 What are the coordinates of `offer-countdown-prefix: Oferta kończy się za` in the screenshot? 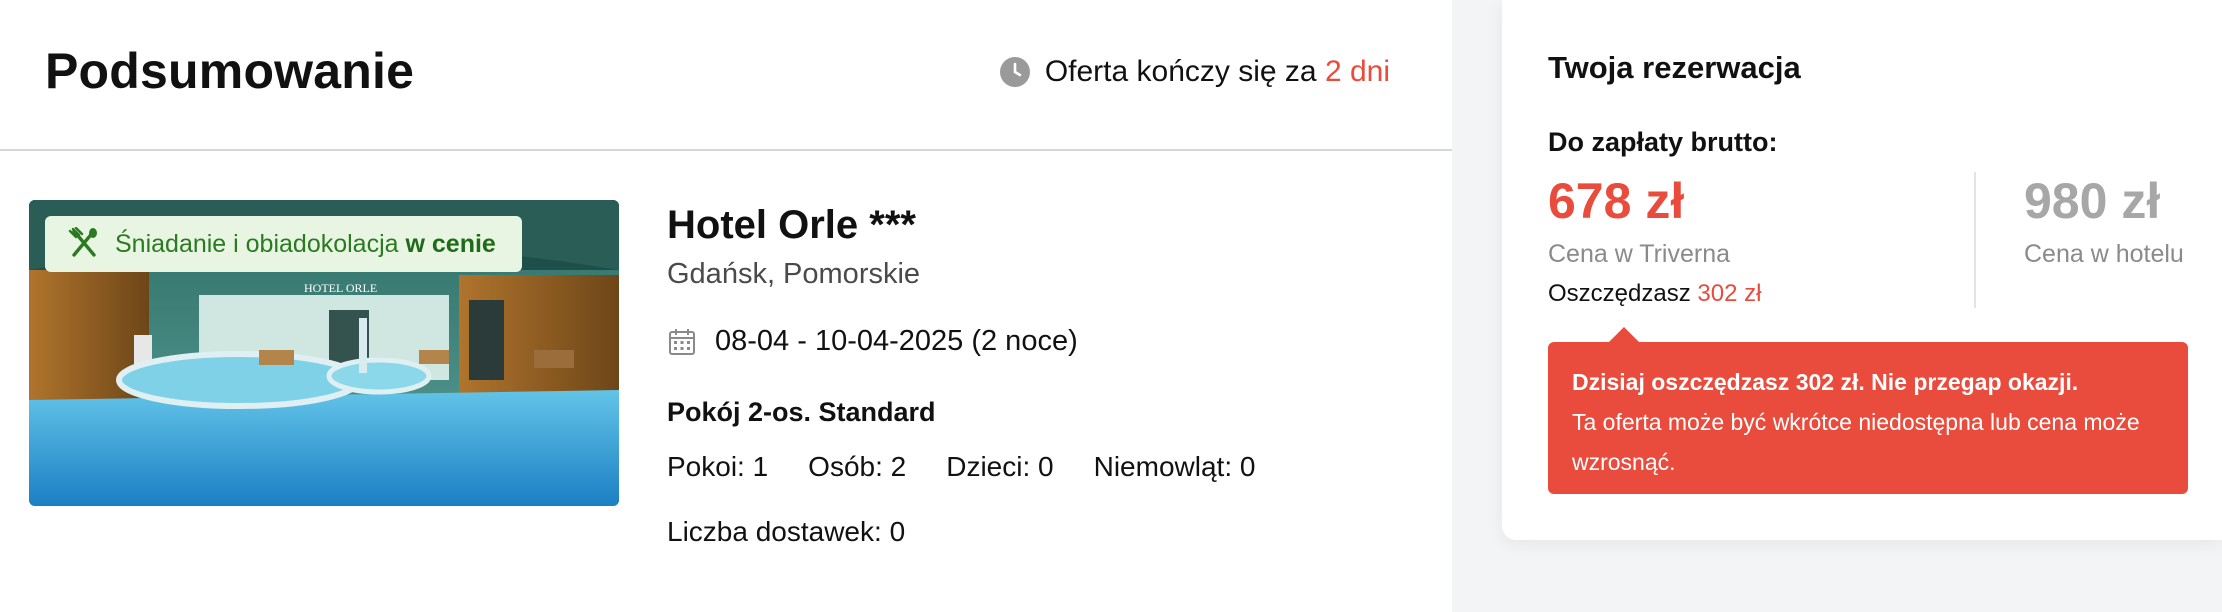 It's located at (1180, 71).